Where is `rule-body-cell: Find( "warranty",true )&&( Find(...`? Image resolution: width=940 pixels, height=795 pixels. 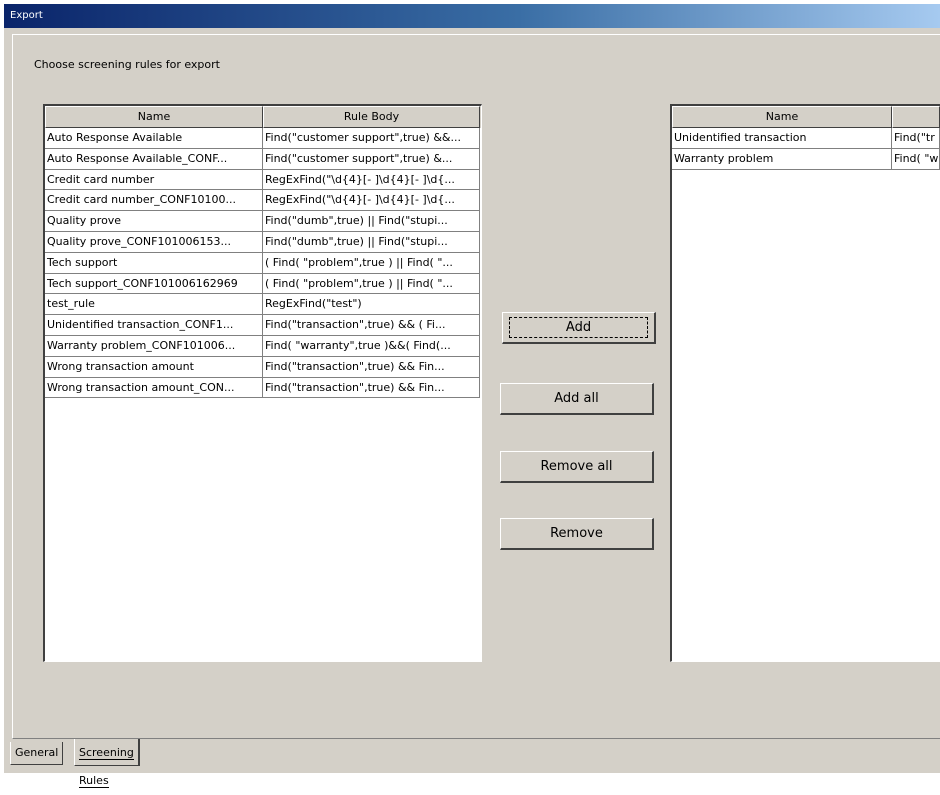
rule-body-cell: Find( "warranty",true )&&( Find(... is located at coordinates (371, 346).